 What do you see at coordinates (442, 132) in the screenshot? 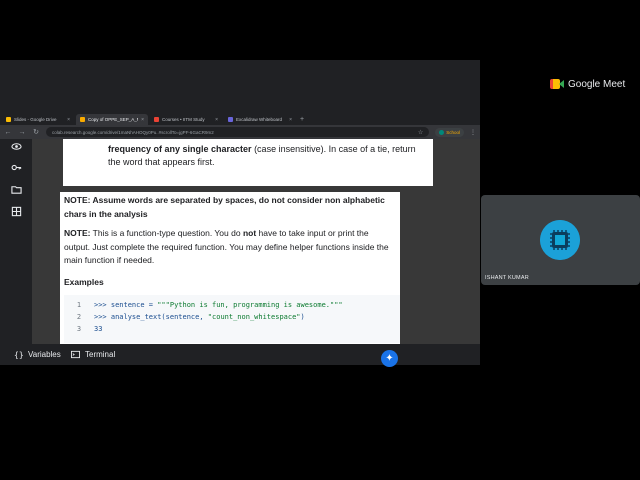
I see `avatar` at bounding box center [442, 132].